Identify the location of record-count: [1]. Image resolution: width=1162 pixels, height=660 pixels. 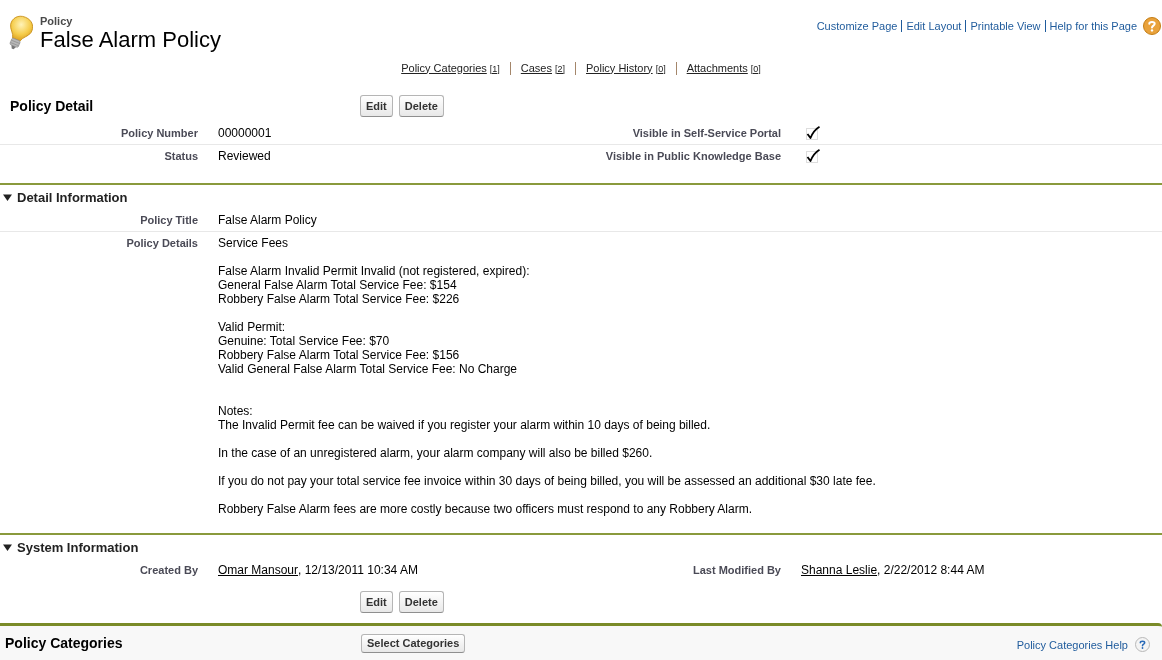
(494, 68).